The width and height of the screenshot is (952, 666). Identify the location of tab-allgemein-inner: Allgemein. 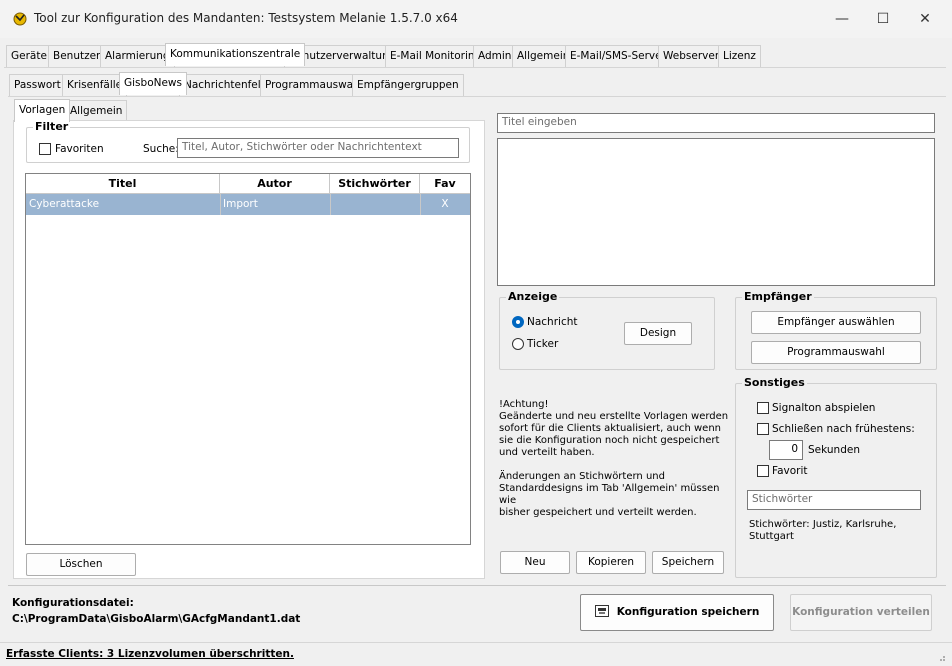
(96, 111).